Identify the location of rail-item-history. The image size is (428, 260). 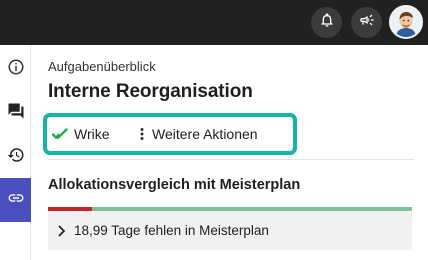
(15, 157).